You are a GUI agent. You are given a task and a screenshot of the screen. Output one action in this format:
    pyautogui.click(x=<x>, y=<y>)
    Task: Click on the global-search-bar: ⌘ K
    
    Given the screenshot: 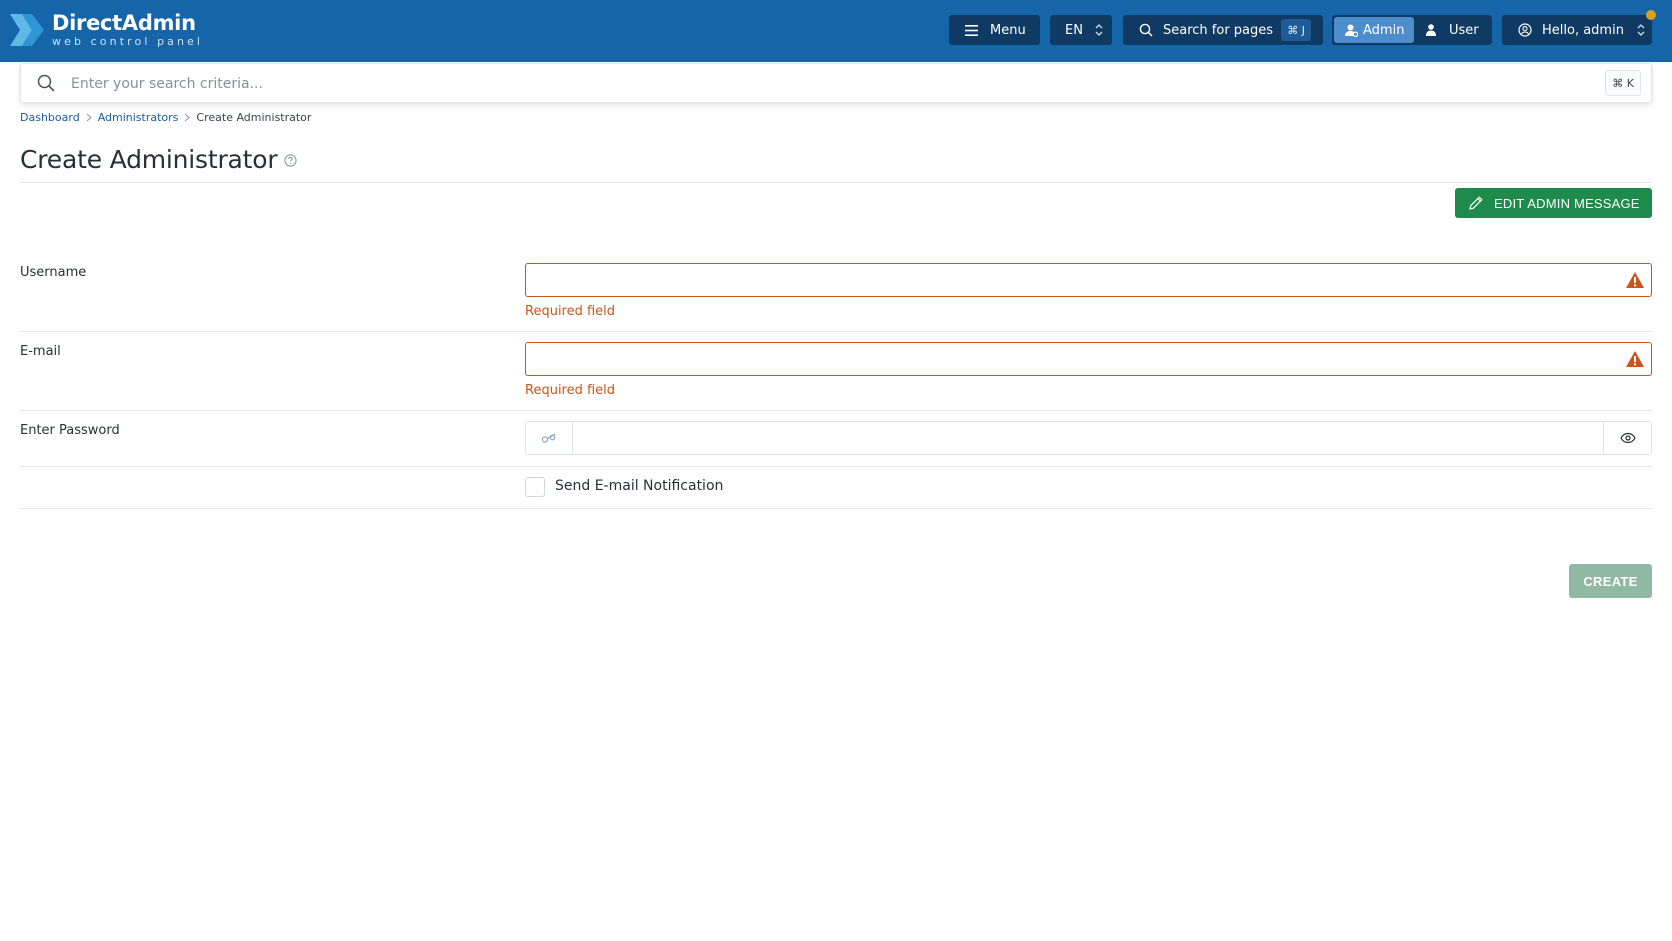 What is the action you would take?
    pyautogui.click(x=836, y=83)
    